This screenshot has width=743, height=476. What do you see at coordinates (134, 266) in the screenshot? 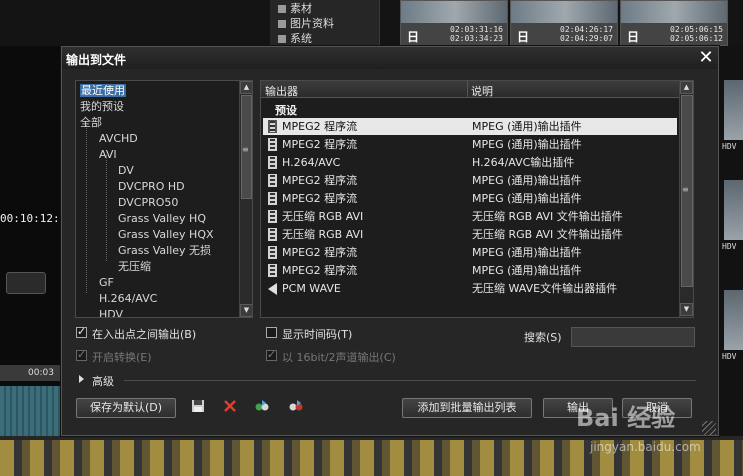
I see `tree-item: 无压缩` at bounding box center [134, 266].